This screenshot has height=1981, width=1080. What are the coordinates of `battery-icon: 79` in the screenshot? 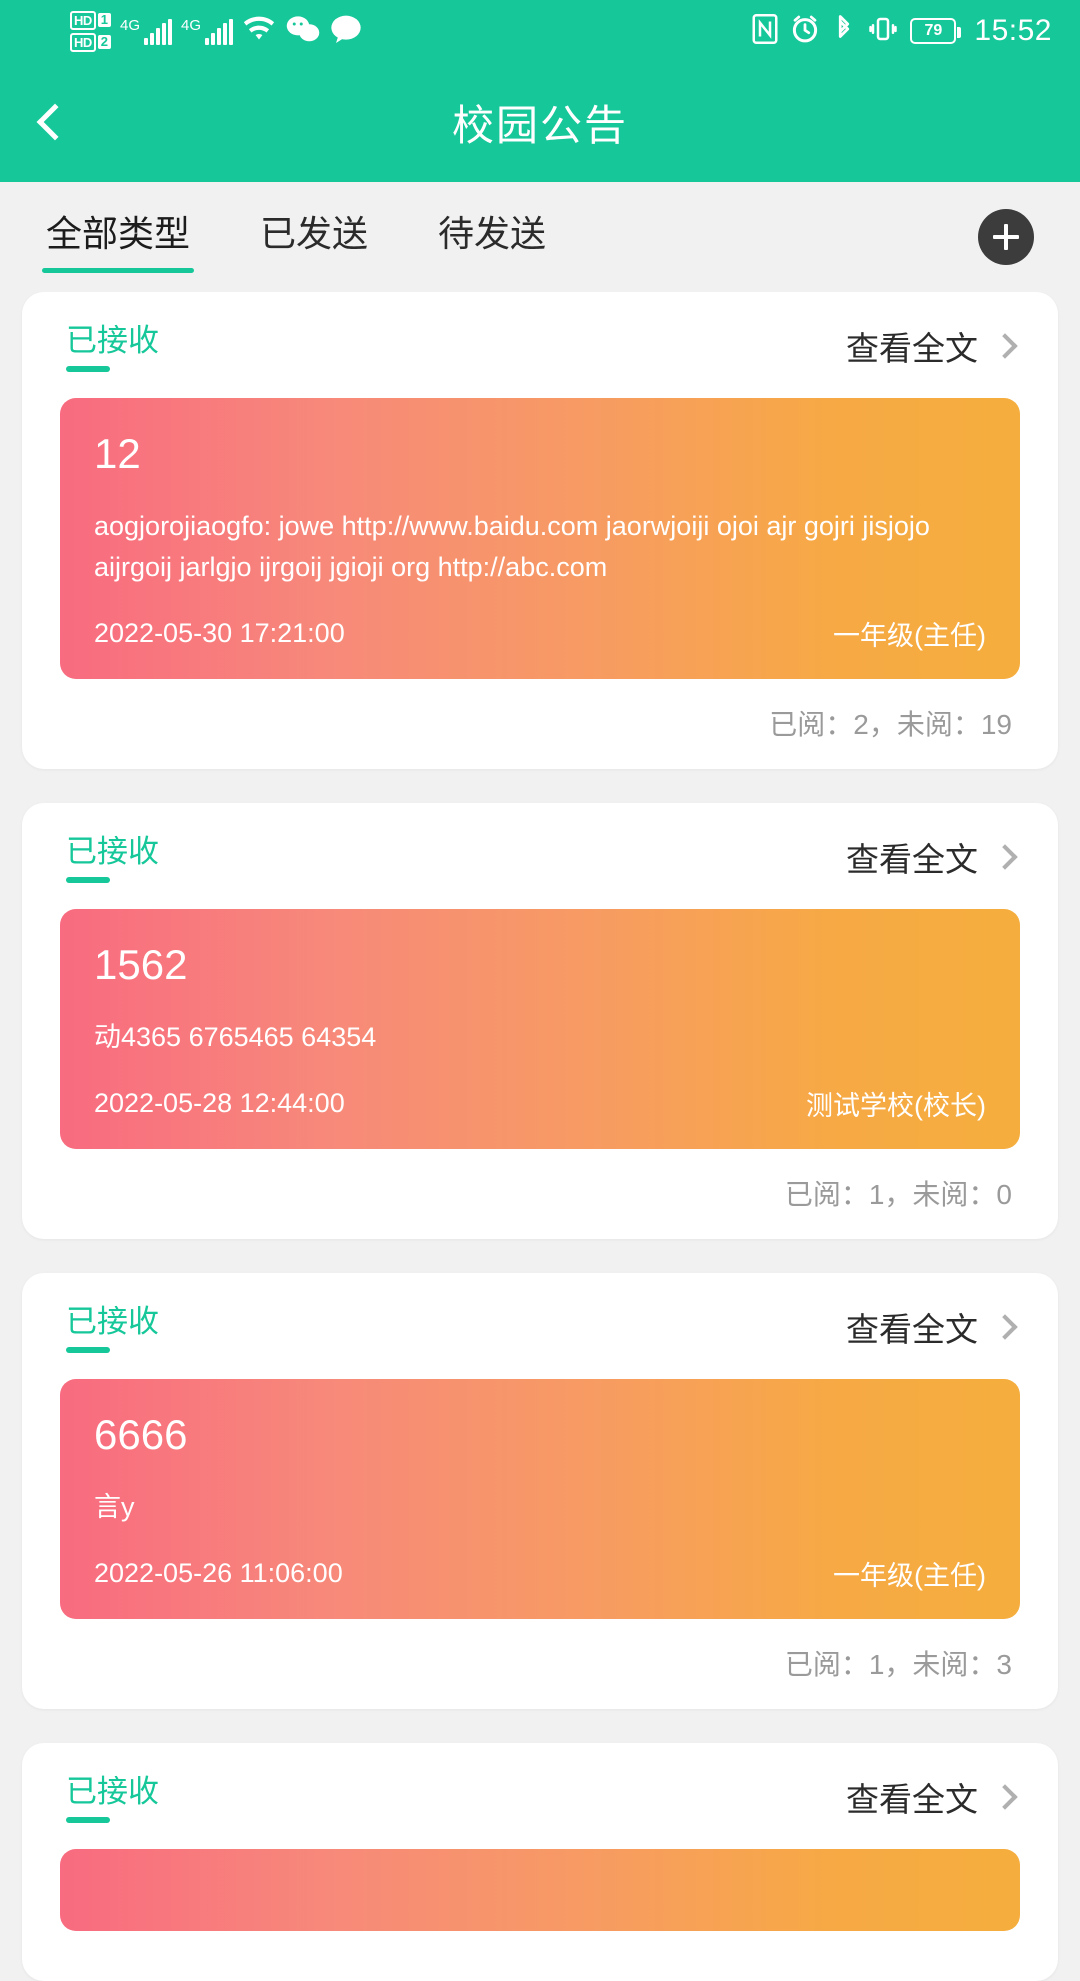 It's located at (936, 31).